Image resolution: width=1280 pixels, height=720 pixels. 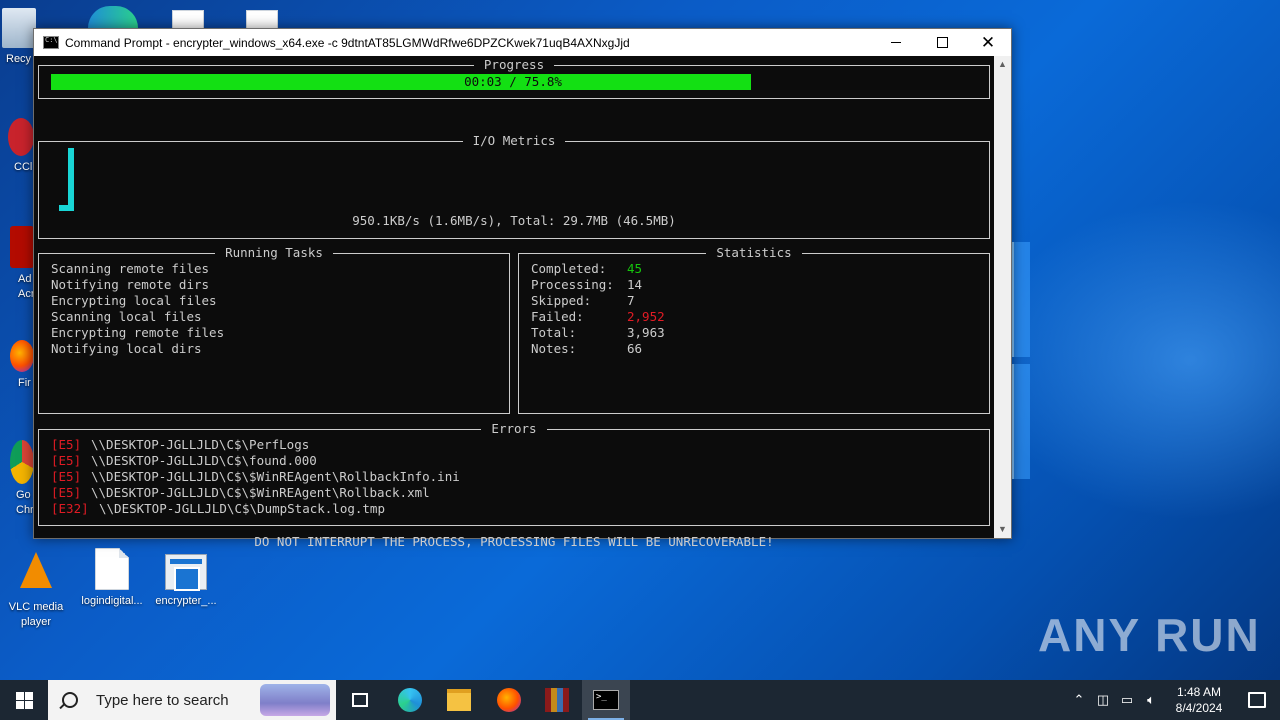 I want to click on edge-icon, so click(x=410, y=700).